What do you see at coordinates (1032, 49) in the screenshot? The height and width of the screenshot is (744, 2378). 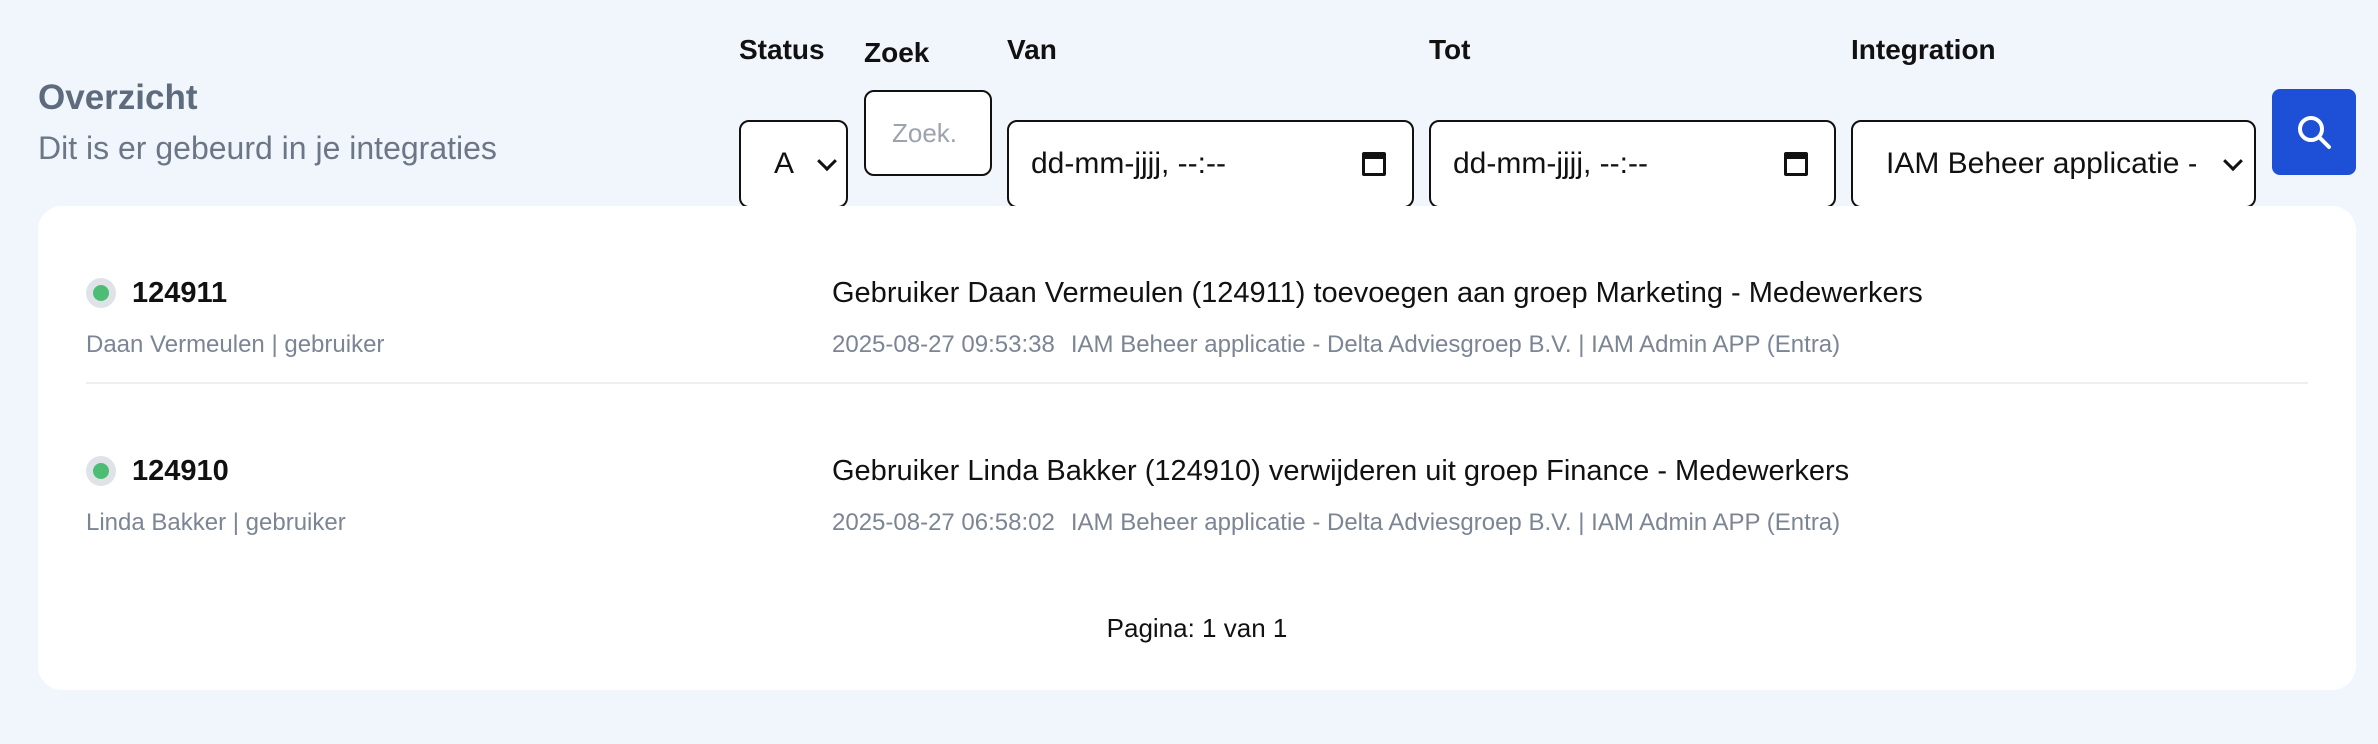 I see `from-label: Van` at bounding box center [1032, 49].